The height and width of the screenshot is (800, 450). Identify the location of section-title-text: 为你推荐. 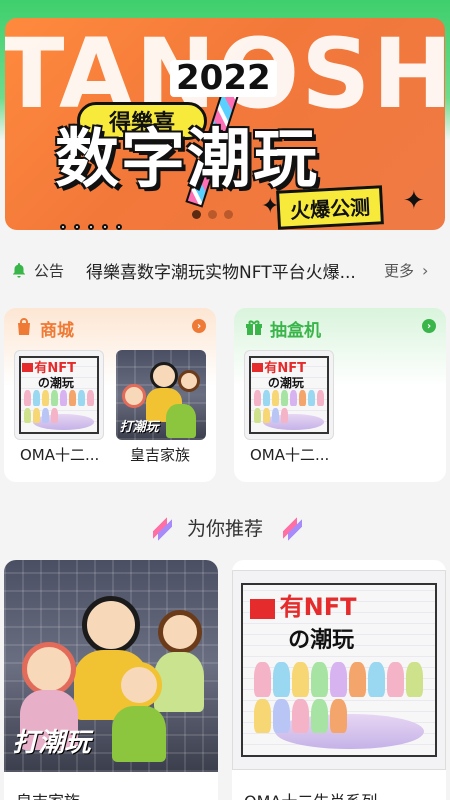
(224, 529).